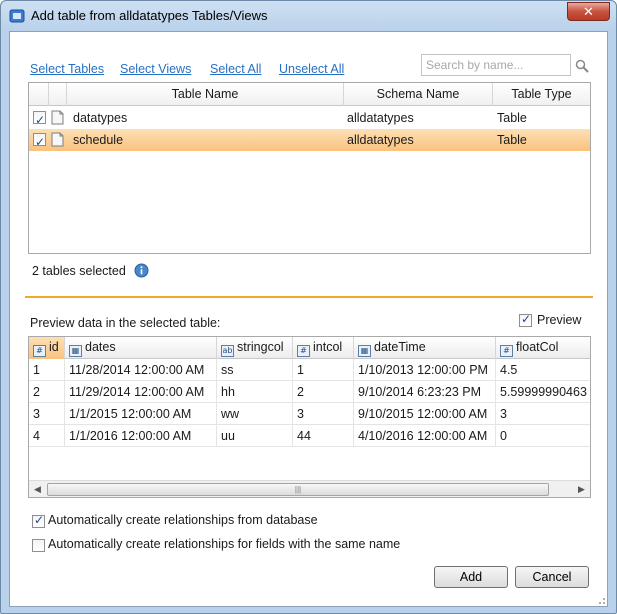 This screenshot has height=614, width=617. Describe the element at coordinates (141, 348) in the screenshot. I see `col-header-dates: ▦ dates` at that location.